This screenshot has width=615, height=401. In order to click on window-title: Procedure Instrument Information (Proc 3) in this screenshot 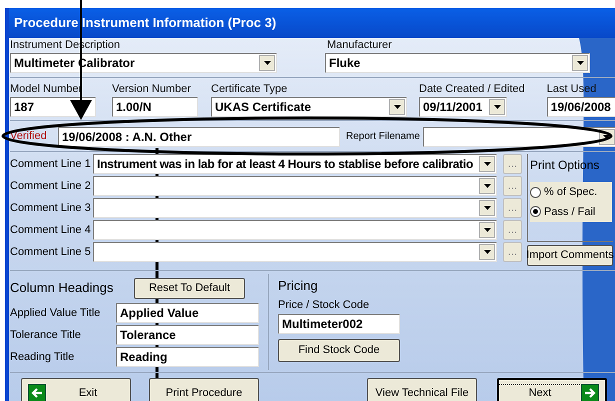, I will do `click(312, 23)`.